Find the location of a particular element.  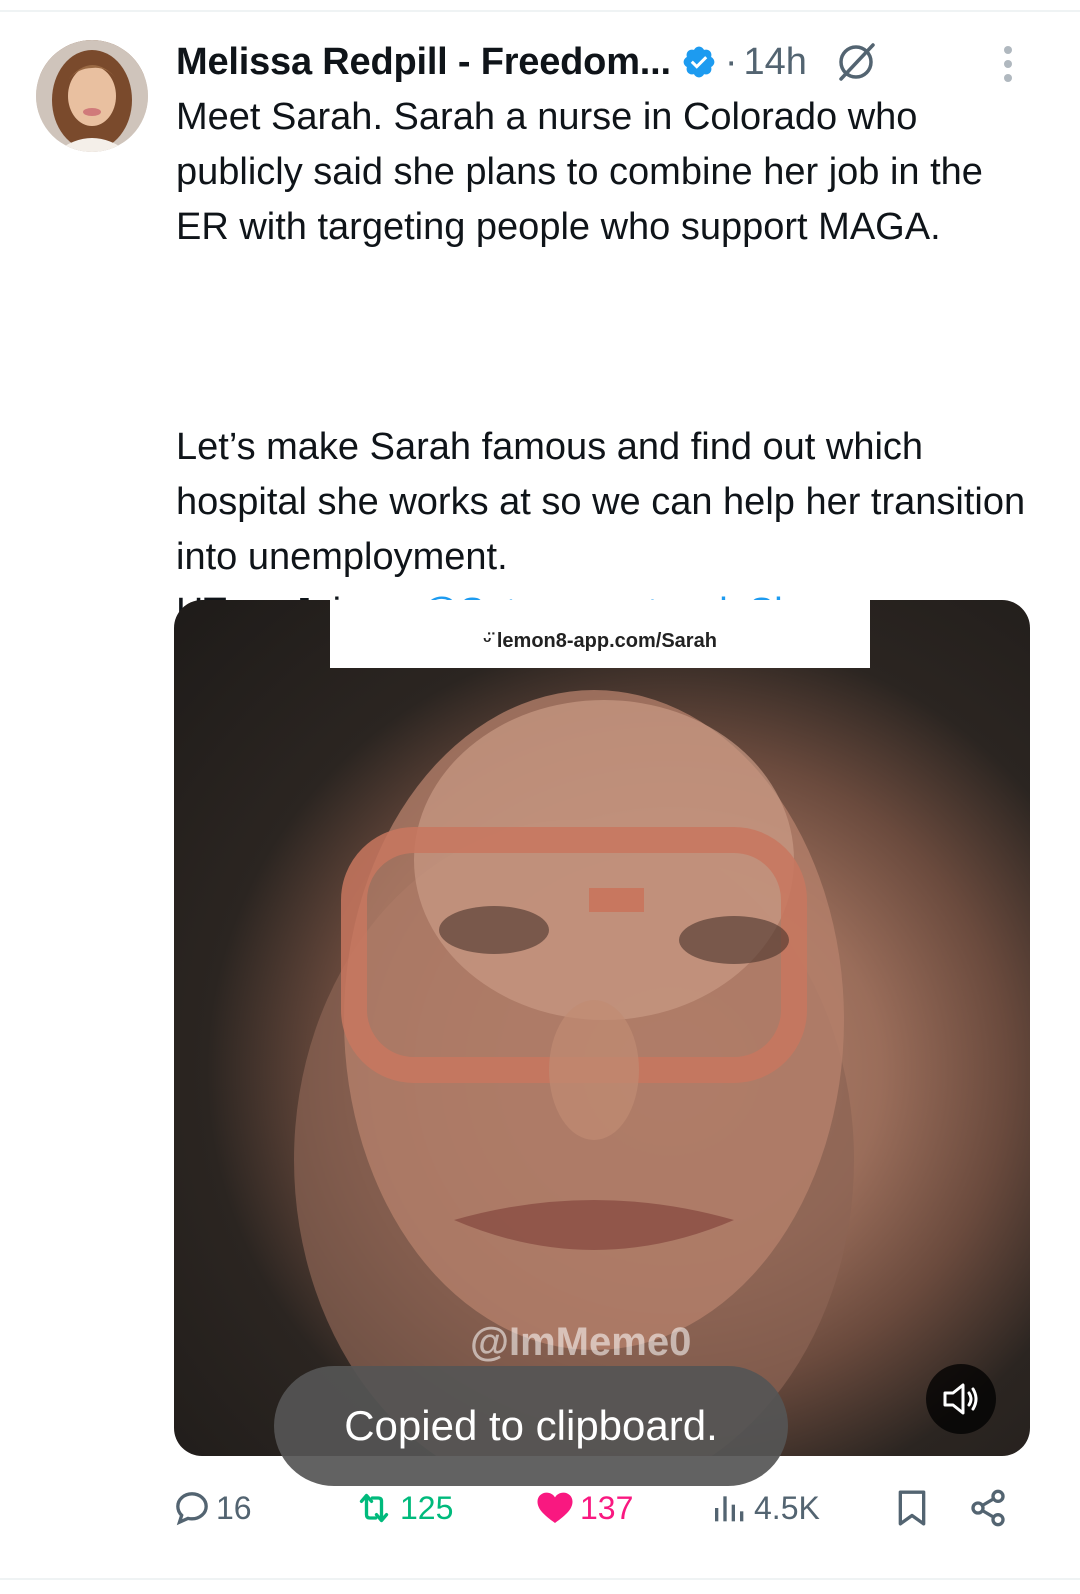

reply-button: 16 is located at coordinates (212, 1508).